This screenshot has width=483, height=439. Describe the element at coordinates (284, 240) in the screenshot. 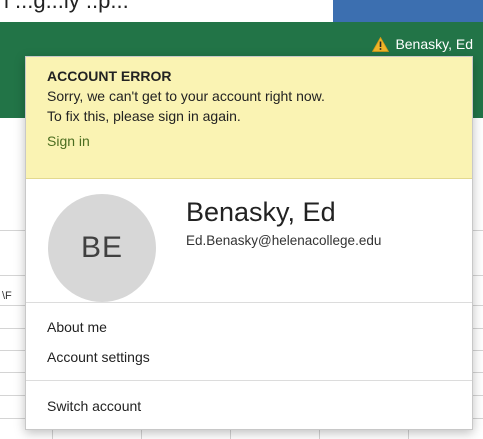

I see `profile-email: Ed.Benasky@helenacollege.edu` at that location.